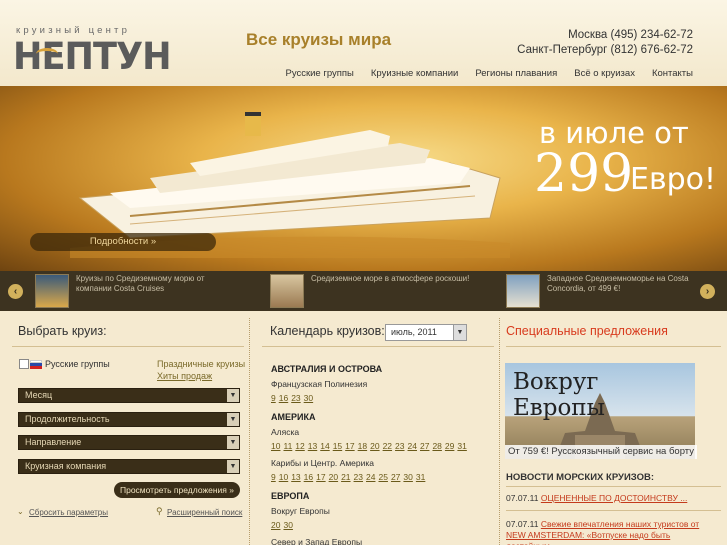 This screenshot has width=727, height=545. I want to click on subregion-title: Аляска, so click(285, 432).